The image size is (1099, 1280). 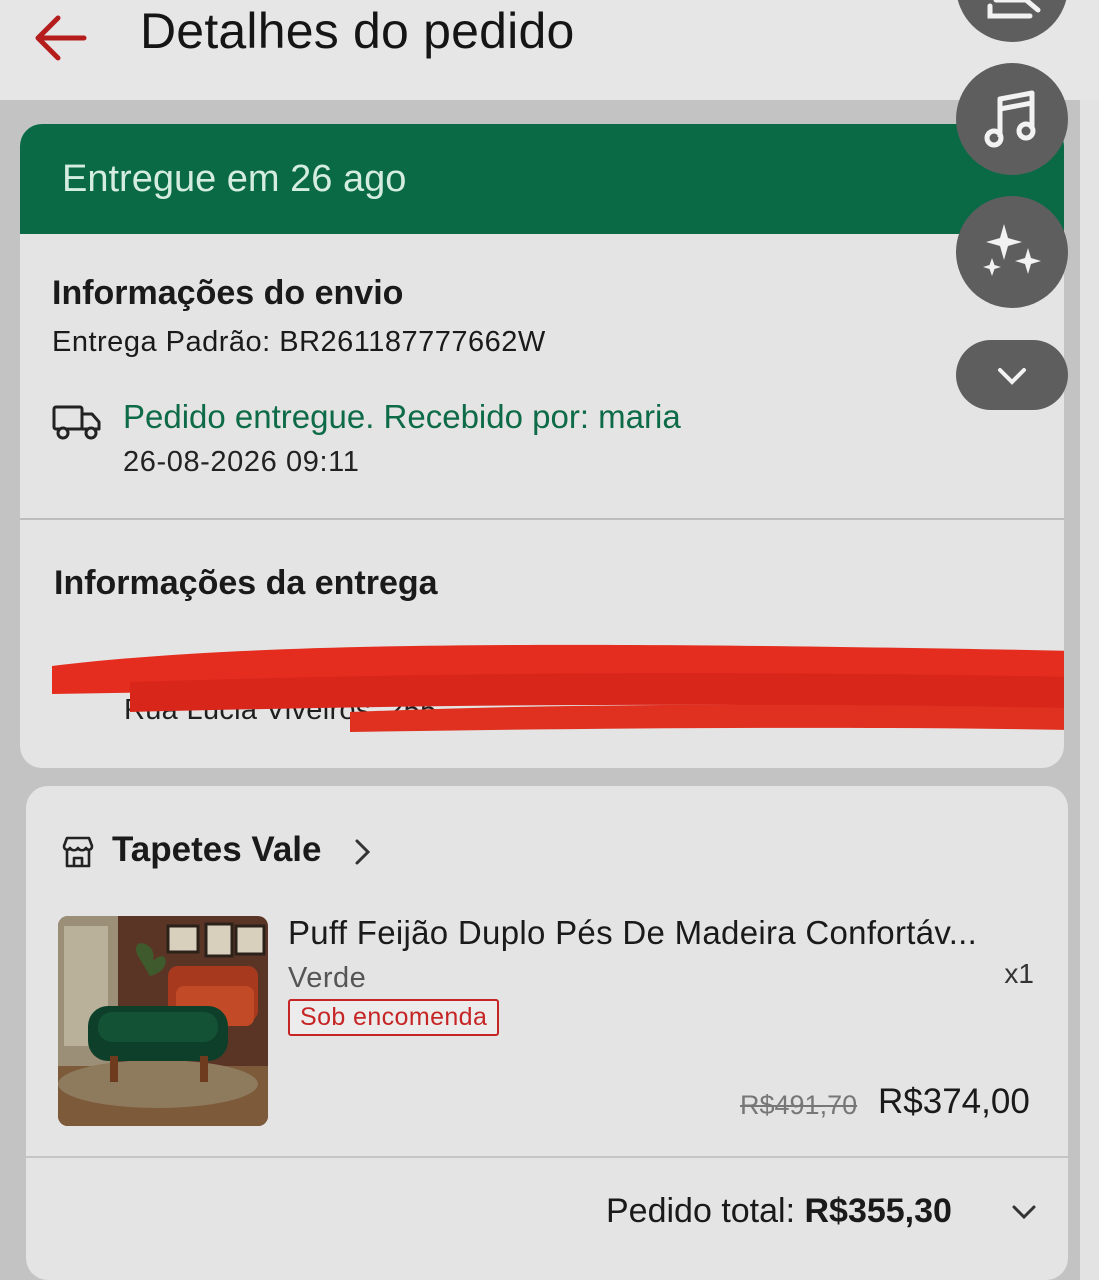 I want to click on page-title: Detalhes do pedido, so click(x=357, y=31).